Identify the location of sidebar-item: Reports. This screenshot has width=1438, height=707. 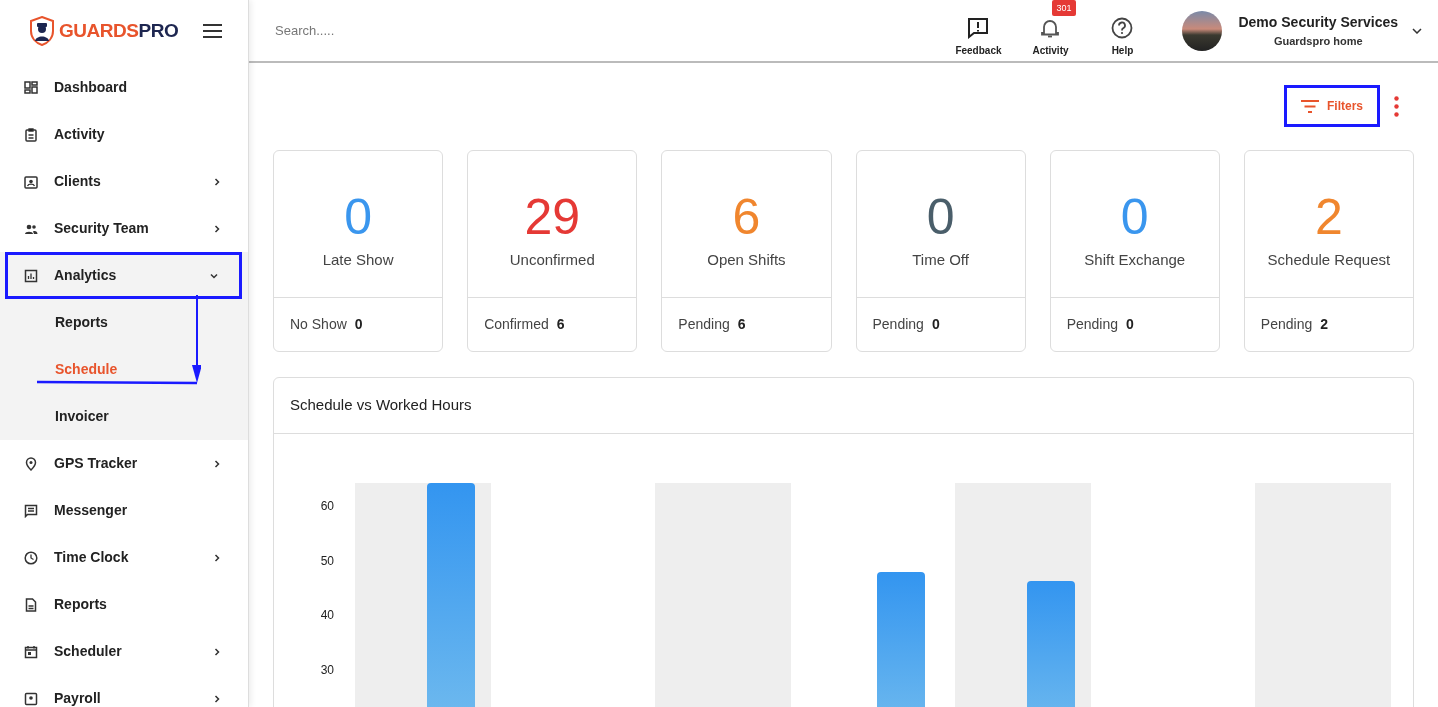
(124, 604).